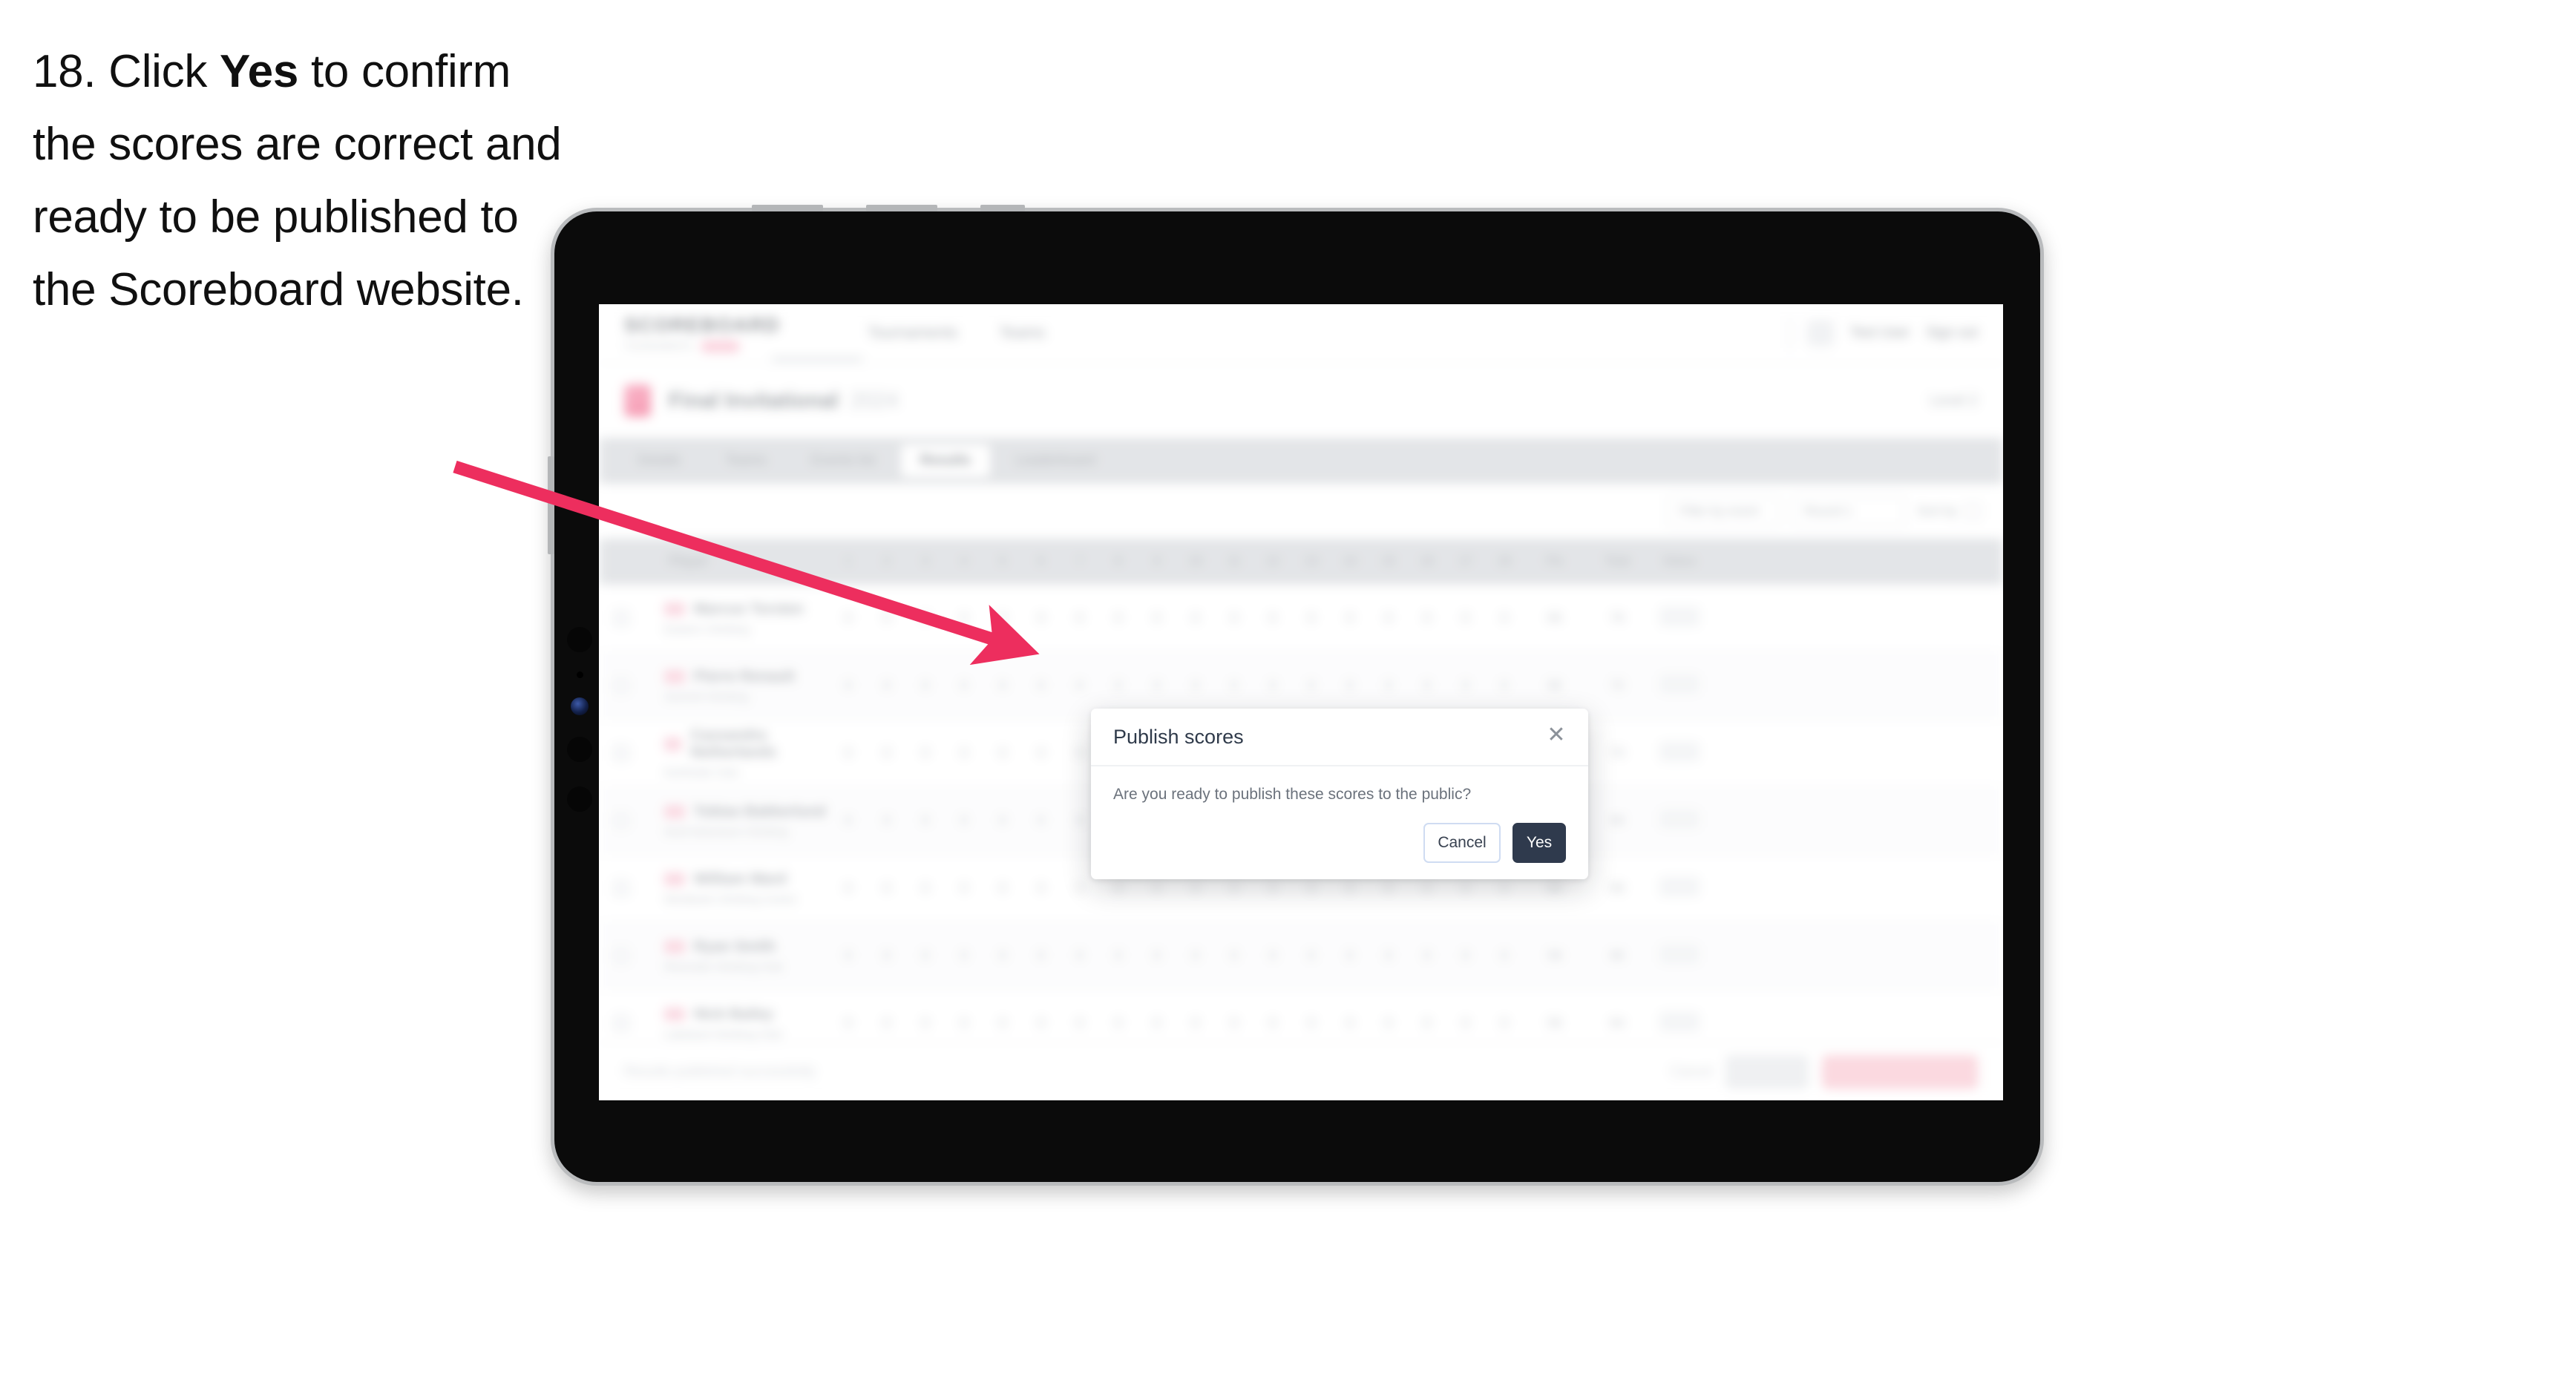 The image size is (2576, 1386). What do you see at coordinates (1691, 1072) in the screenshot?
I see `bottom-cancel-link: Cancel` at bounding box center [1691, 1072].